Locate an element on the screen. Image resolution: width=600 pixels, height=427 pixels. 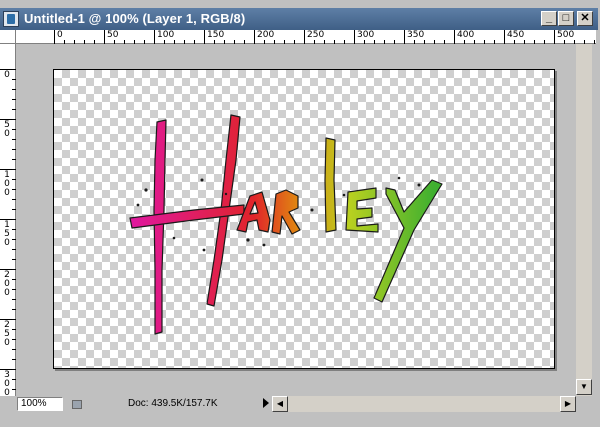
ruler-label: 5 0 is located at coordinates (7, 129).